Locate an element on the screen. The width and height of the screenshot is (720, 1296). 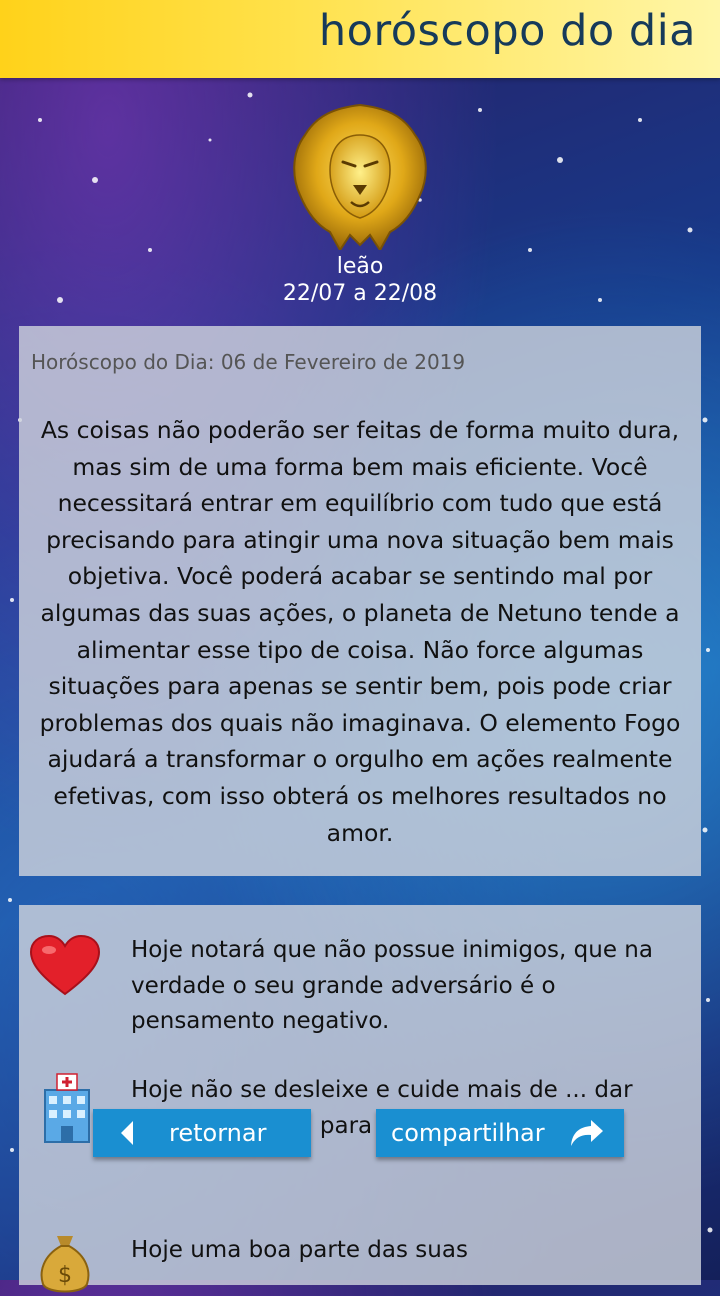
app-title: horóscopo do dia is located at coordinates (507, 31).